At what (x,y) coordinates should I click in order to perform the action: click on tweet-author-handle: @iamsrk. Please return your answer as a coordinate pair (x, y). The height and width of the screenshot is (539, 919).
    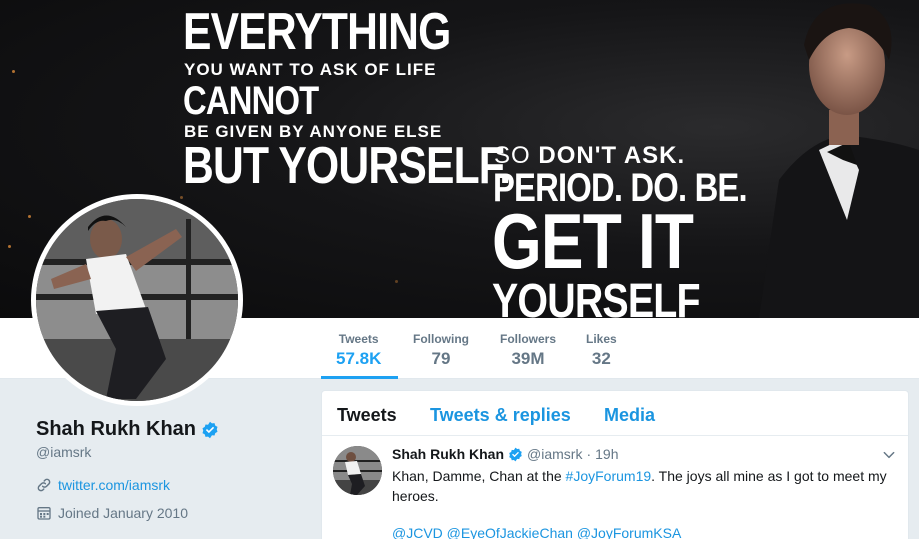
    Looking at the image, I should click on (554, 454).